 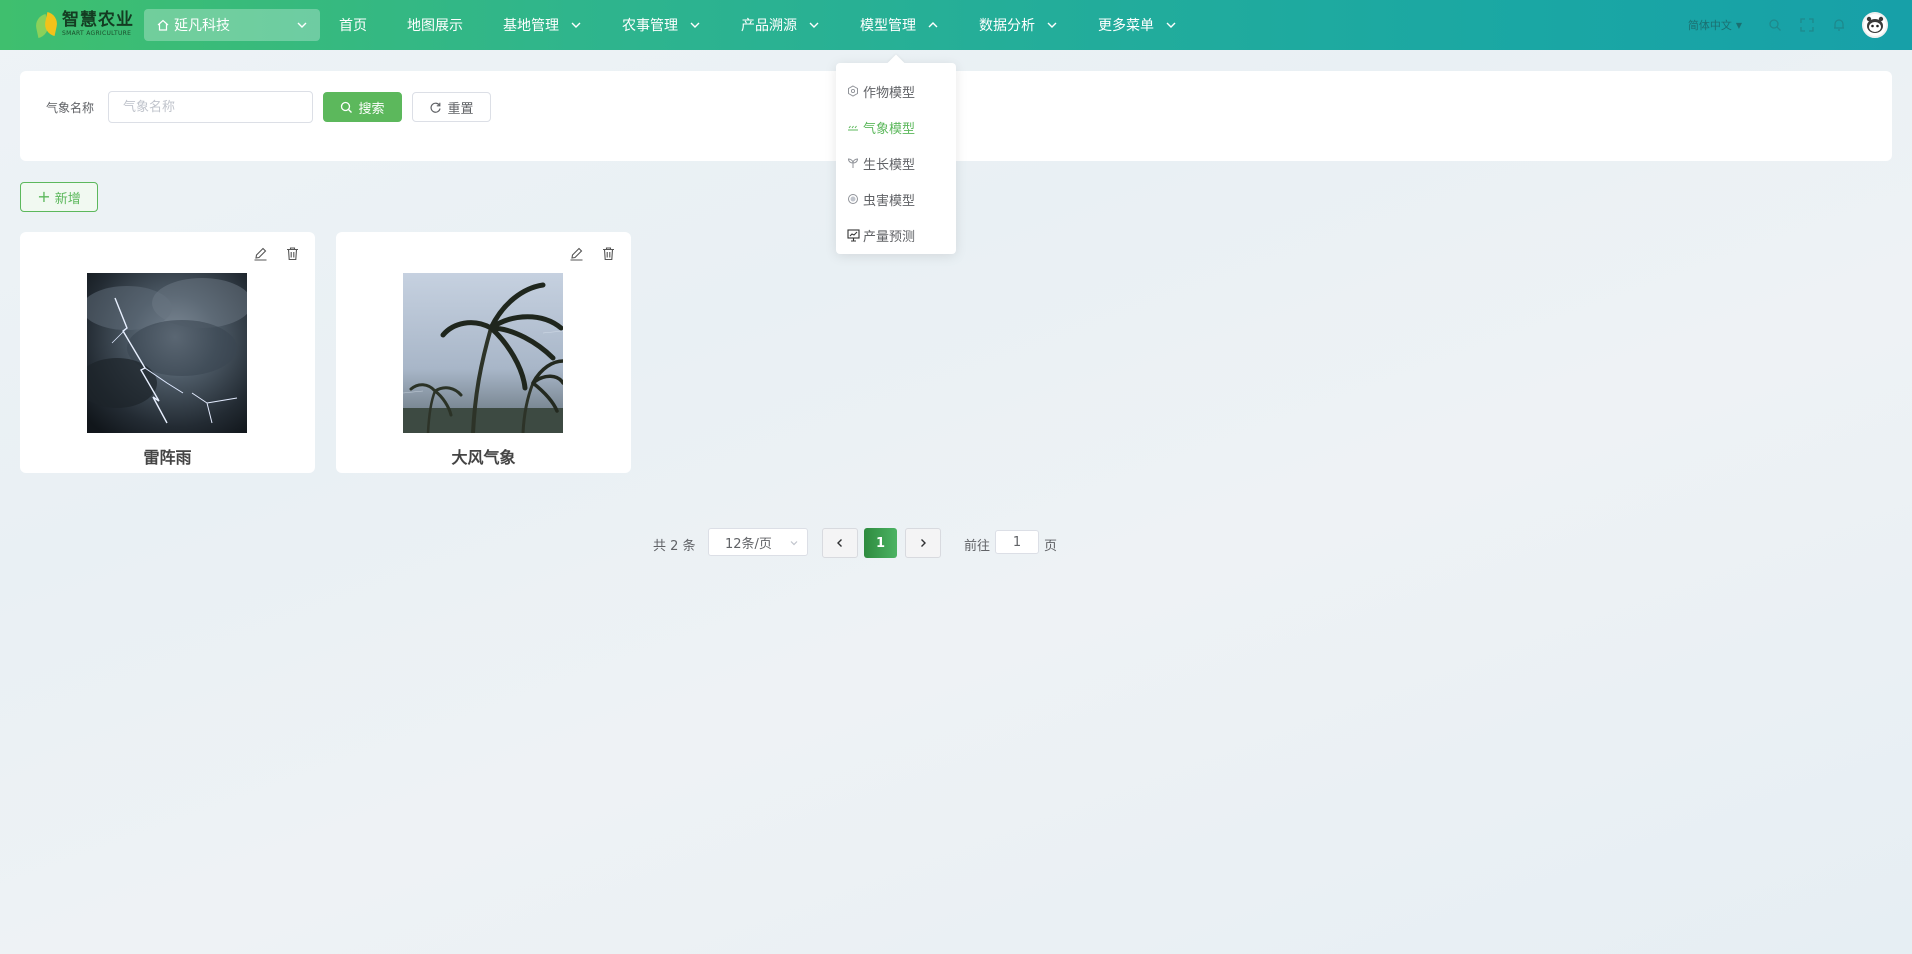 What do you see at coordinates (853, 127) in the screenshot?
I see `weather-icon` at bounding box center [853, 127].